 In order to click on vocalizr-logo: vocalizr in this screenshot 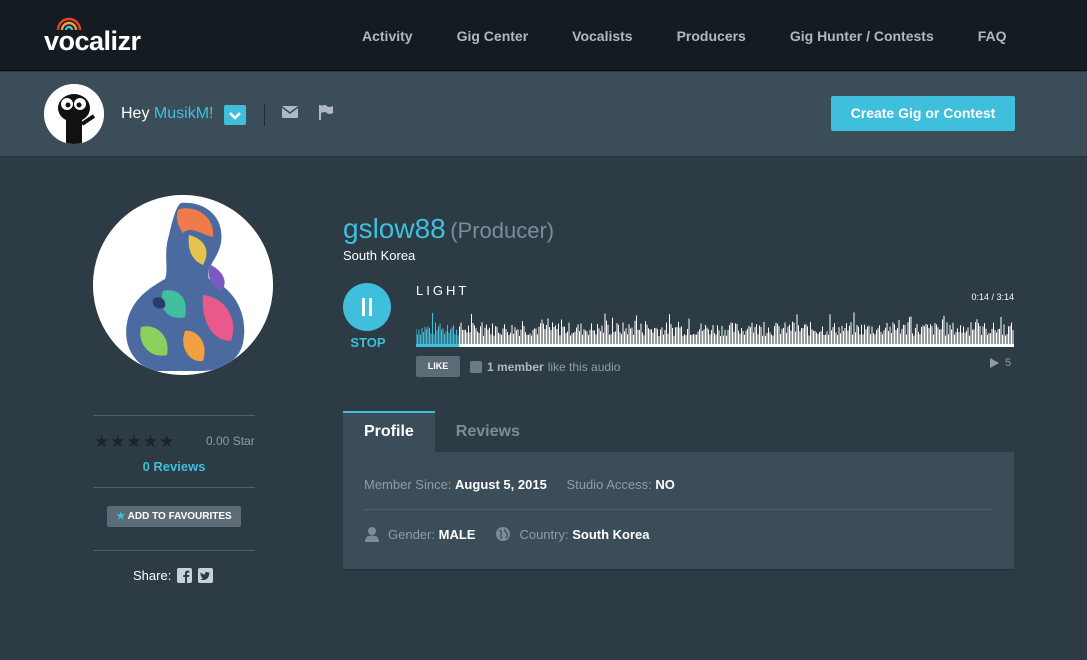, I will do `click(99, 36)`.